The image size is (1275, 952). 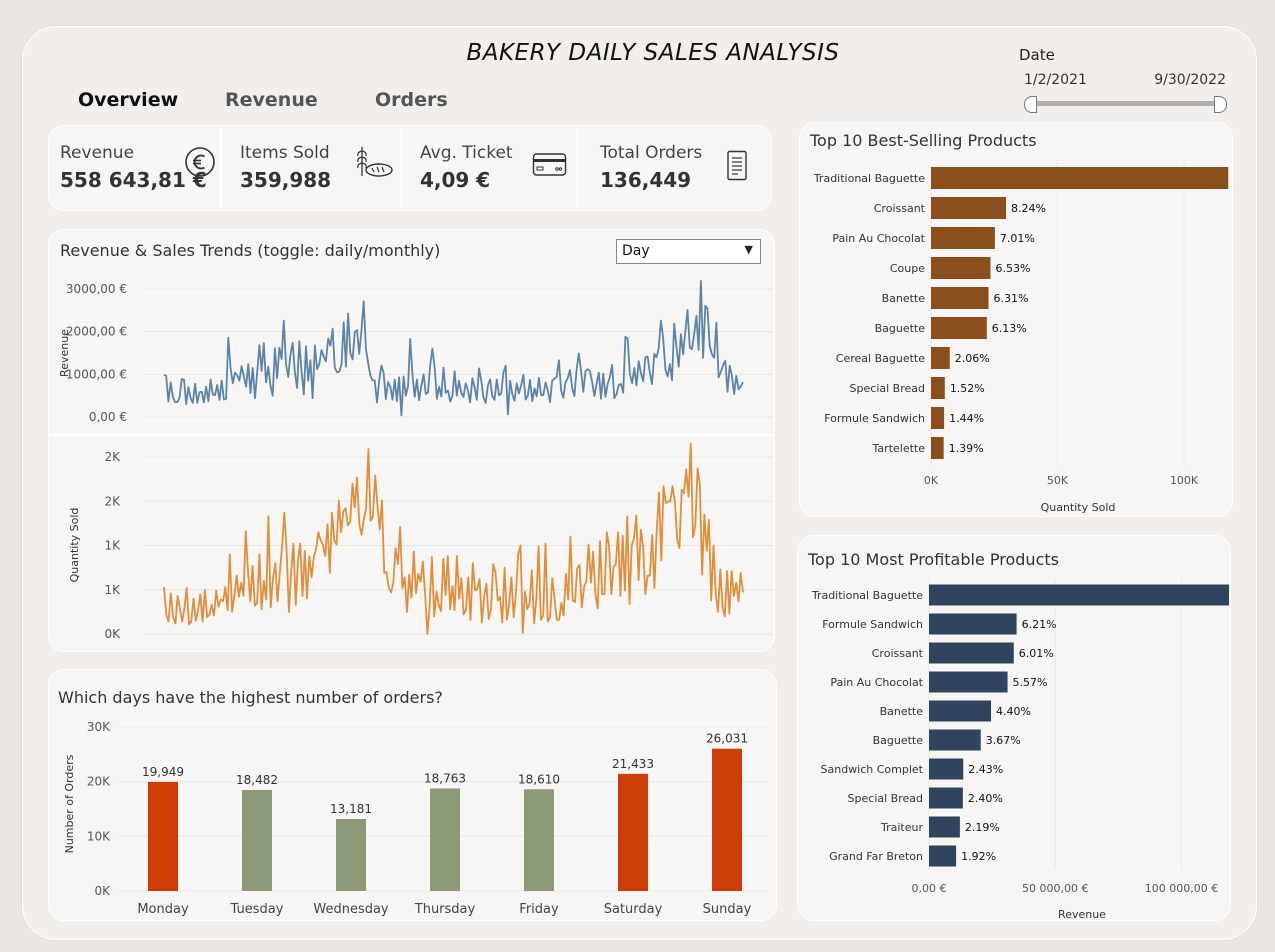 I want to click on tab-orders: Orders, so click(x=411, y=100).